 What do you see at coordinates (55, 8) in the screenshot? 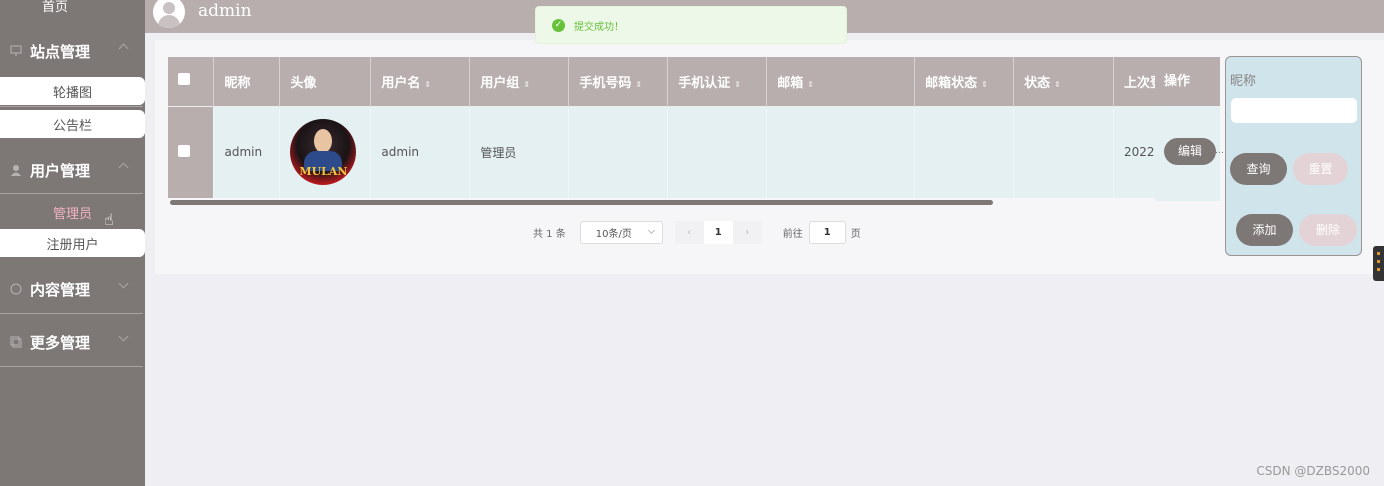
I see `sidebar-item-home: 首页` at bounding box center [55, 8].